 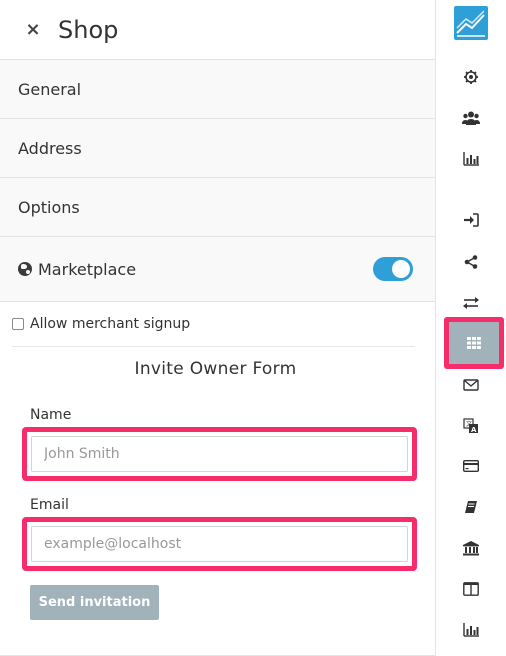 I want to click on globe-icon, so click(x=25, y=269).